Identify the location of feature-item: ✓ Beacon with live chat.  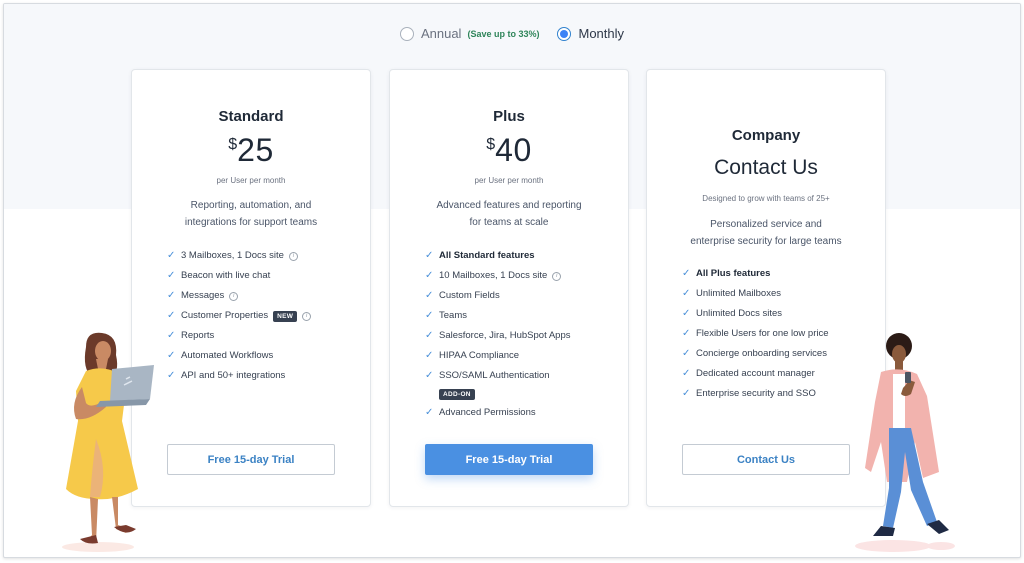
(239, 276).